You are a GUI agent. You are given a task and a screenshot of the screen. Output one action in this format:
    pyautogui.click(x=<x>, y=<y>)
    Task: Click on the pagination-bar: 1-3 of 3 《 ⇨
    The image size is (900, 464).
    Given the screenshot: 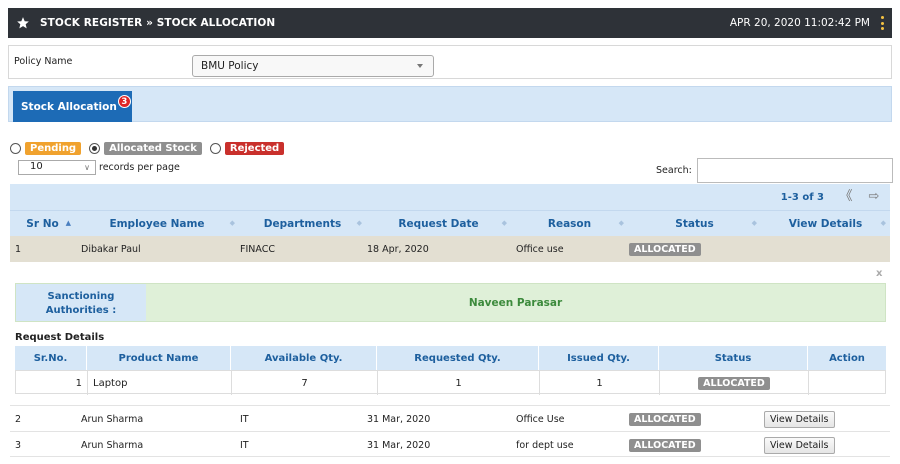 What is the action you would take?
    pyautogui.click(x=450, y=197)
    